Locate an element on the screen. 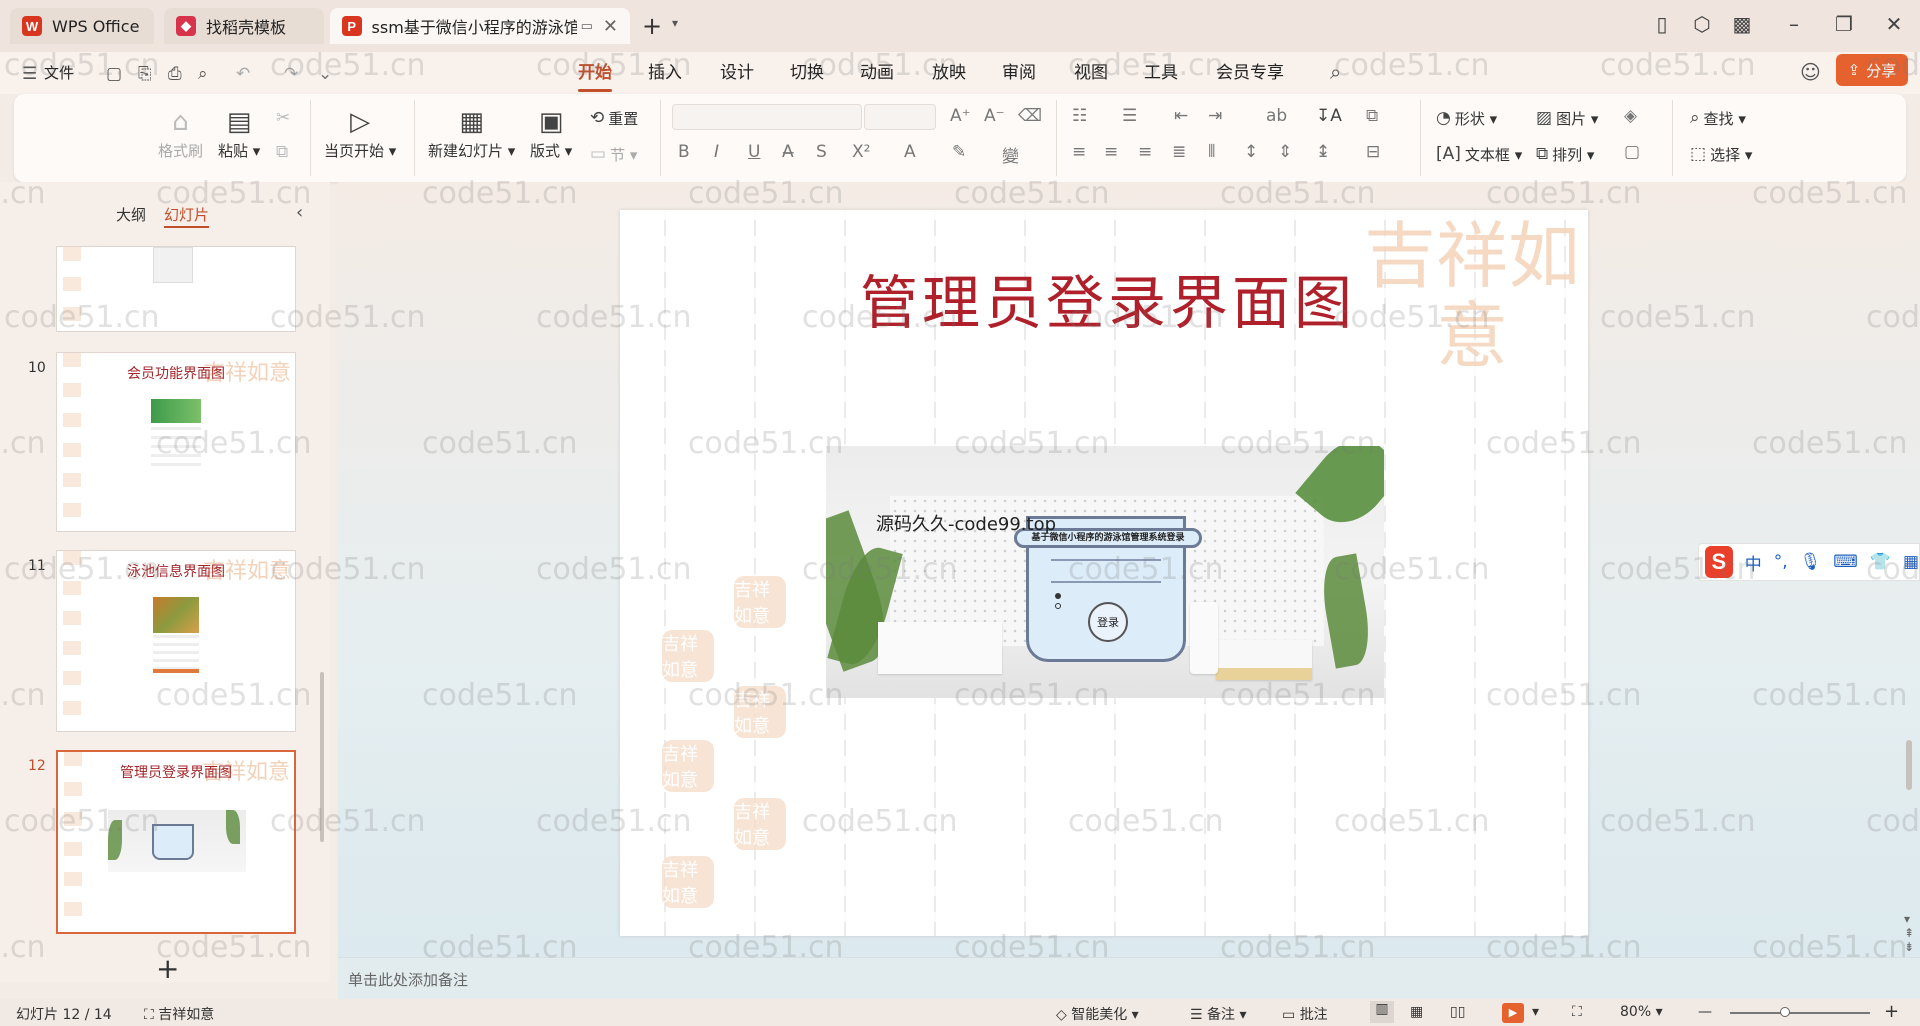  export-icon: ⎘ is located at coordinates (145, 74).